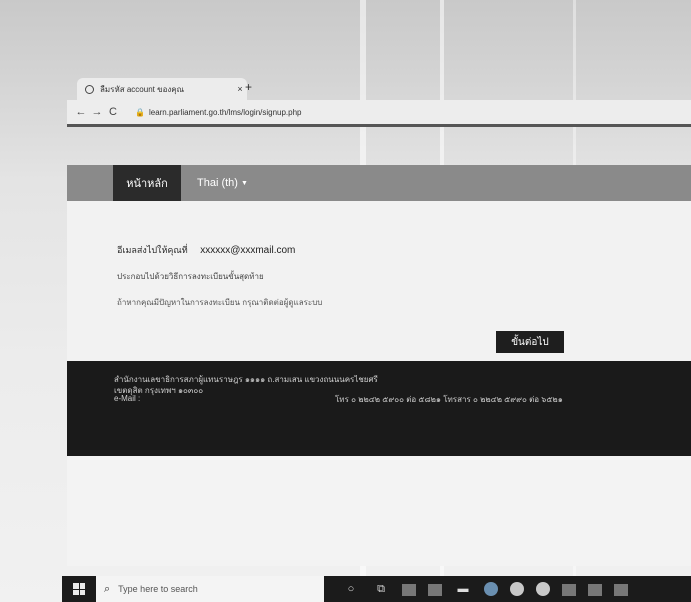 Image resolution: width=691 pixels, height=602 pixels. What do you see at coordinates (530, 342) in the screenshot?
I see `next-step-button: ขั้นต่อไป` at bounding box center [530, 342].